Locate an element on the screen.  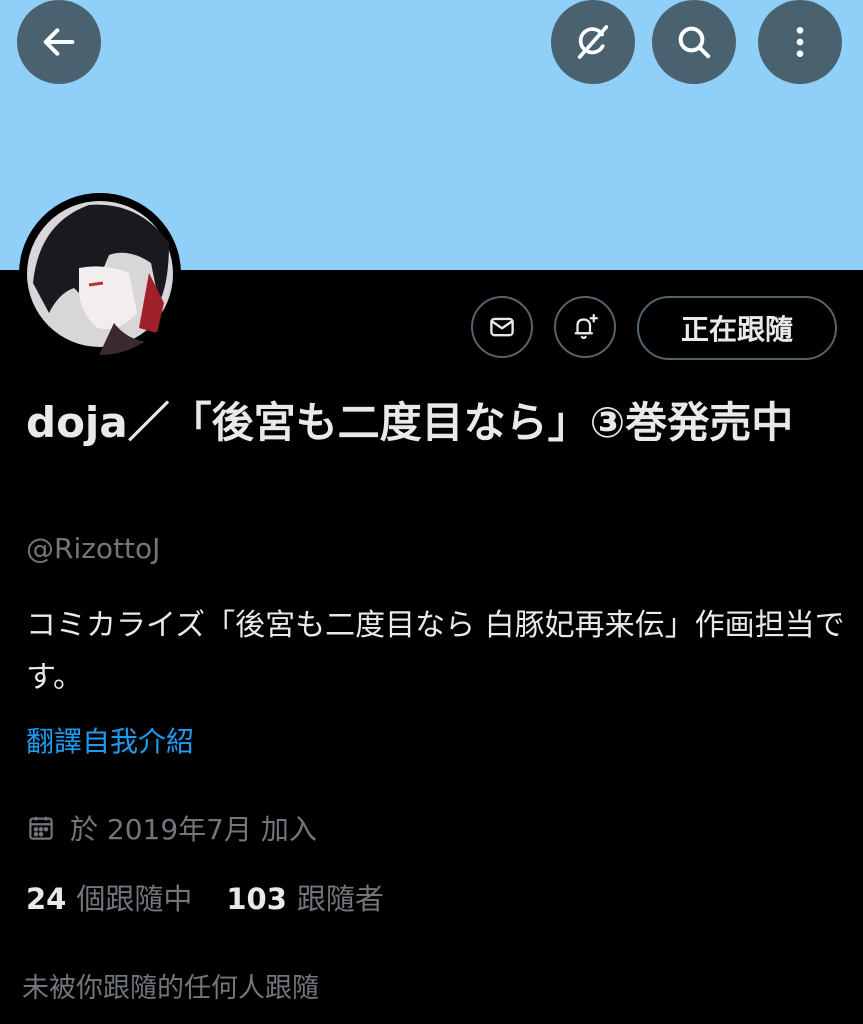
avatar is located at coordinates (100, 274).